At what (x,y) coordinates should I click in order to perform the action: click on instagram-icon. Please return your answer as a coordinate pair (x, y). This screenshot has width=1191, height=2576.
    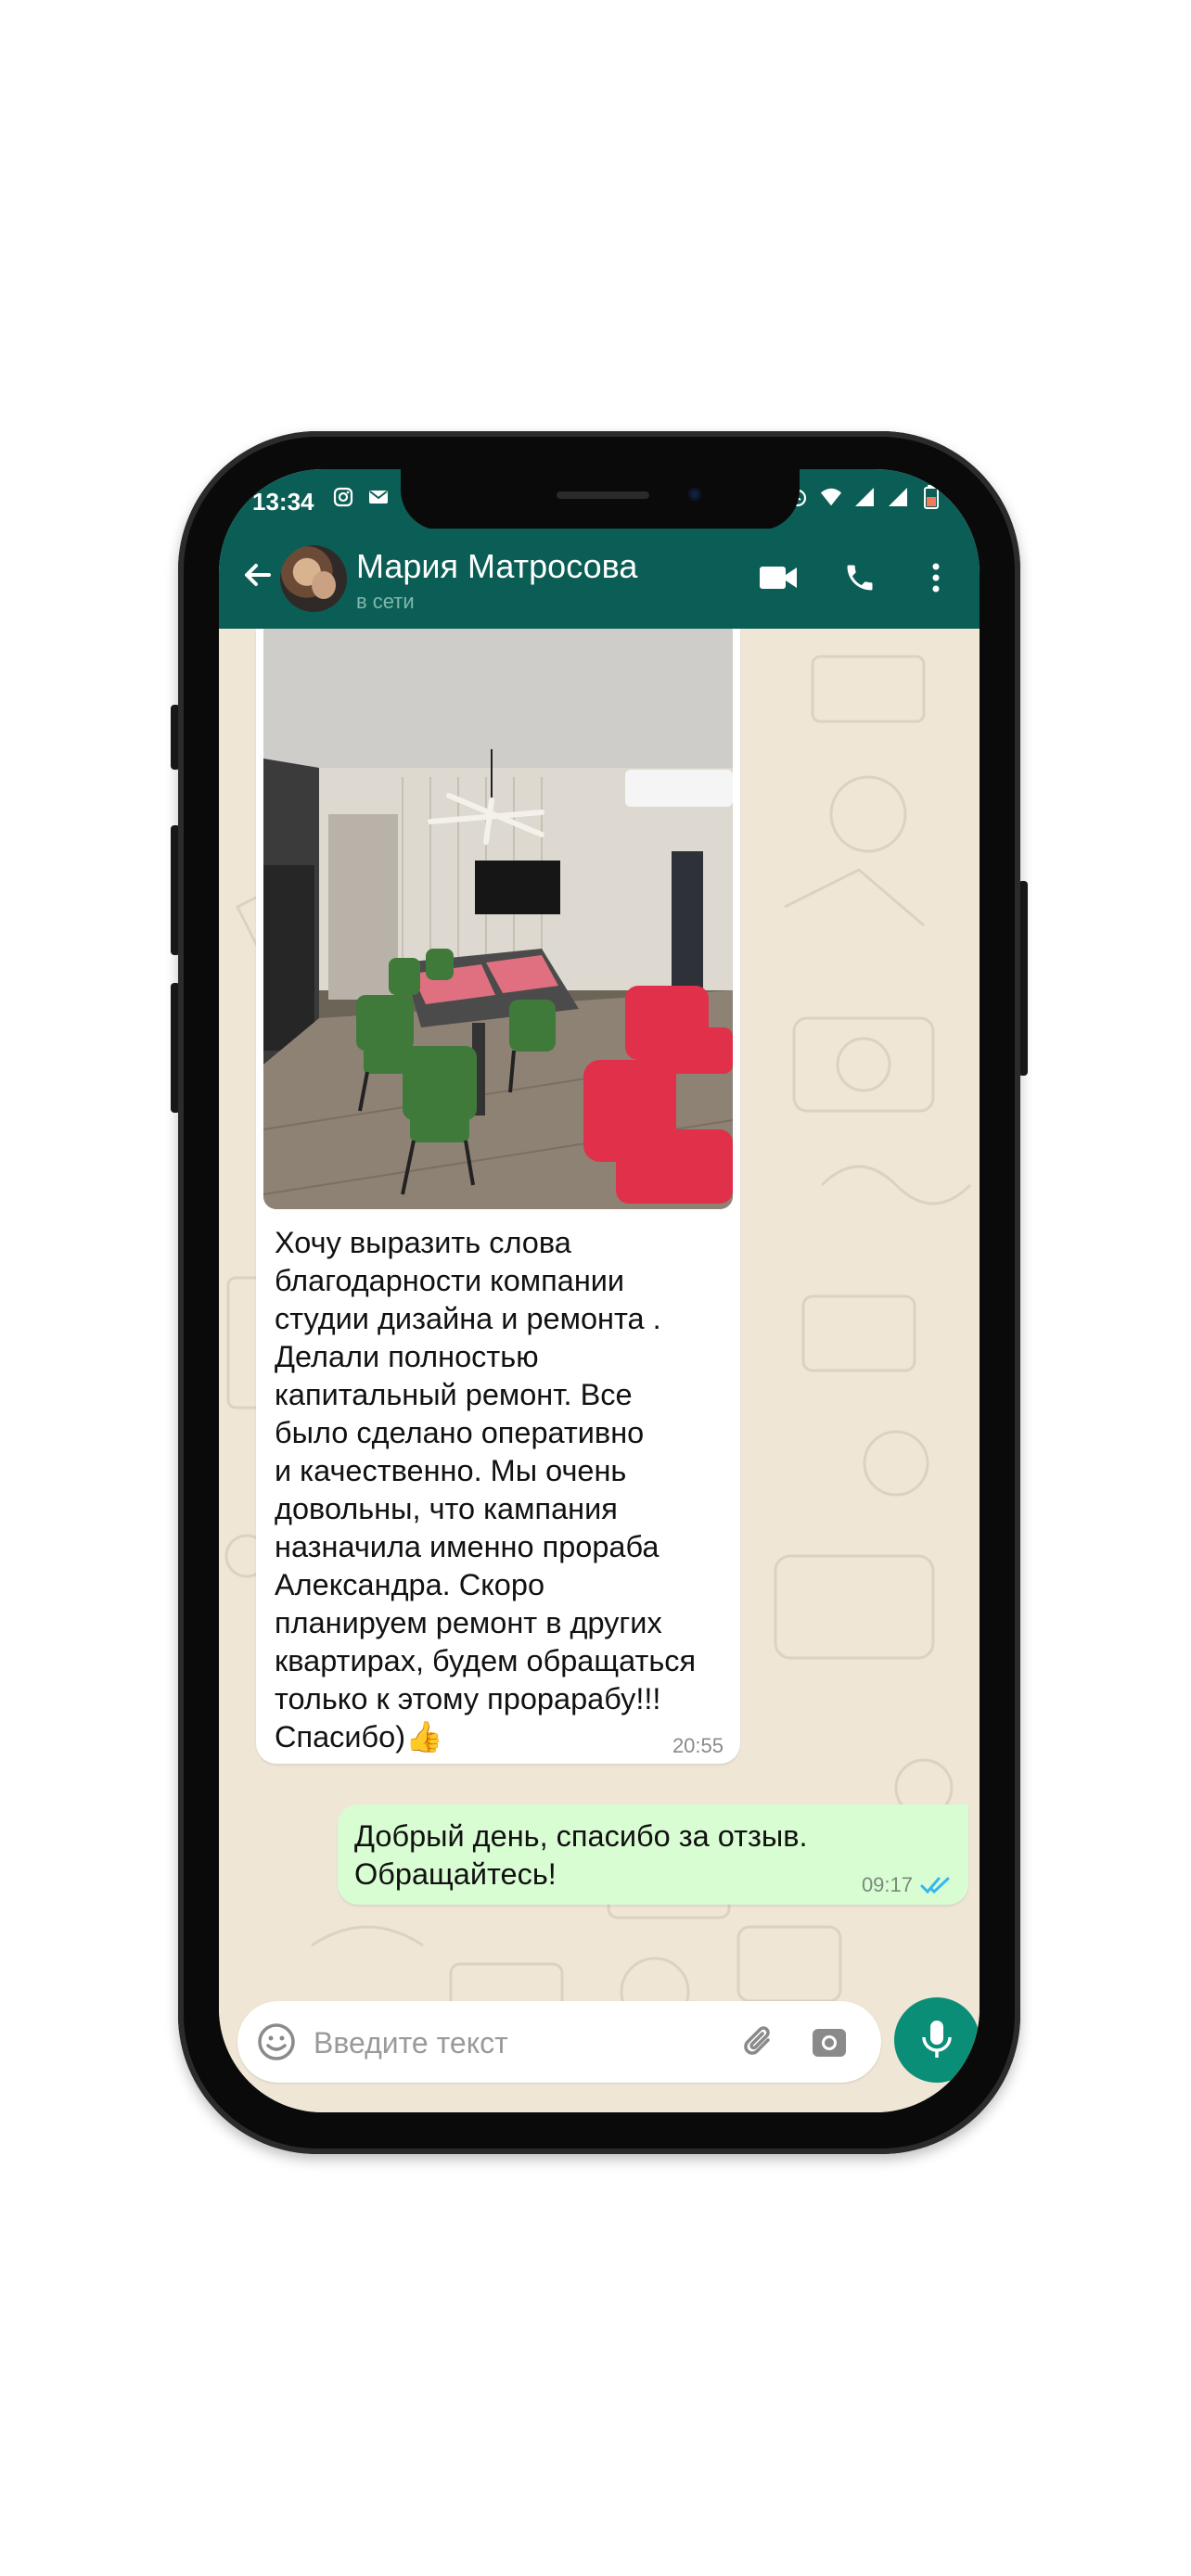
    Looking at the image, I should click on (343, 497).